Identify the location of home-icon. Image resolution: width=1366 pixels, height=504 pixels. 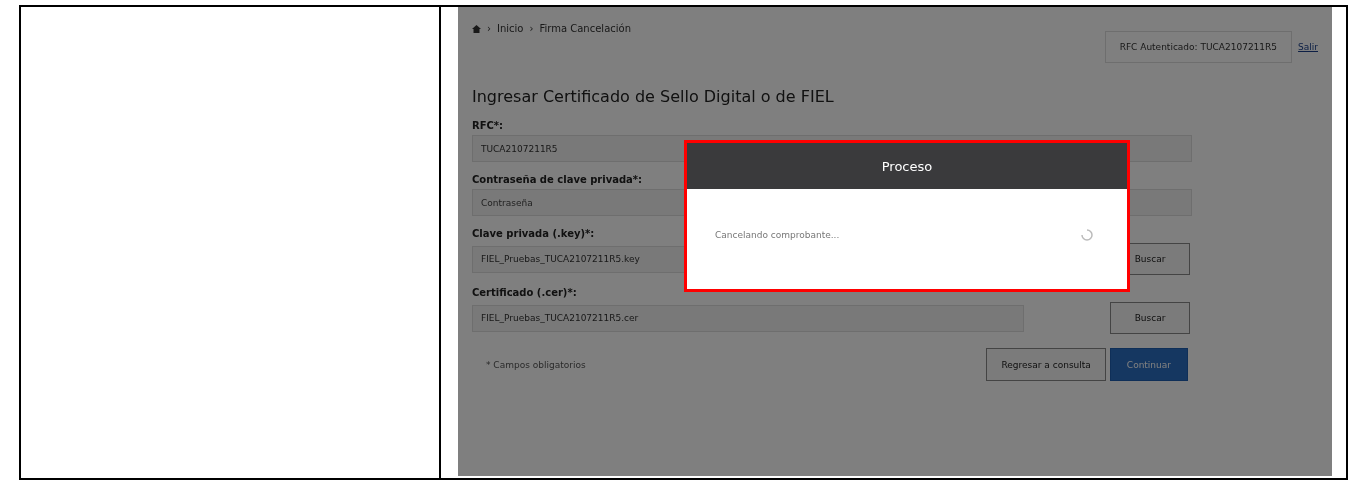
(476, 28).